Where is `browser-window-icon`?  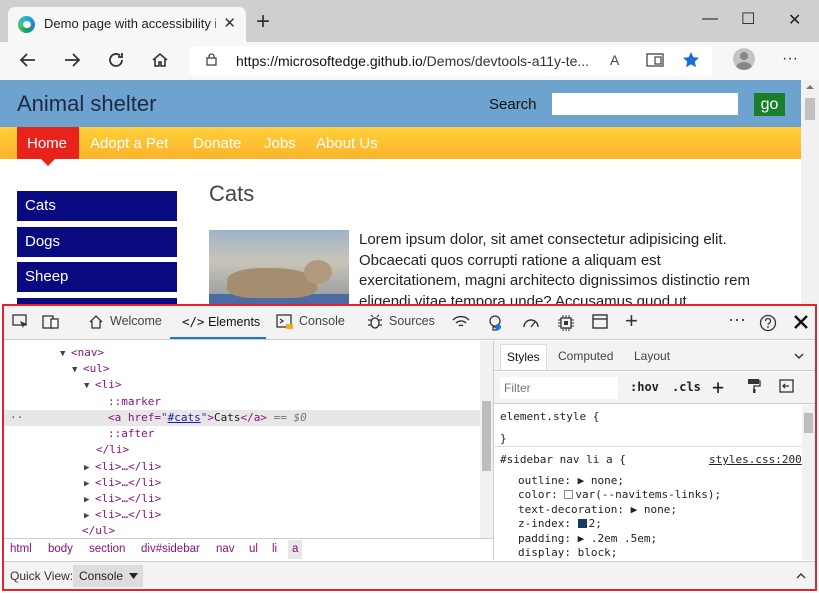 browser-window-icon is located at coordinates (600, 324).